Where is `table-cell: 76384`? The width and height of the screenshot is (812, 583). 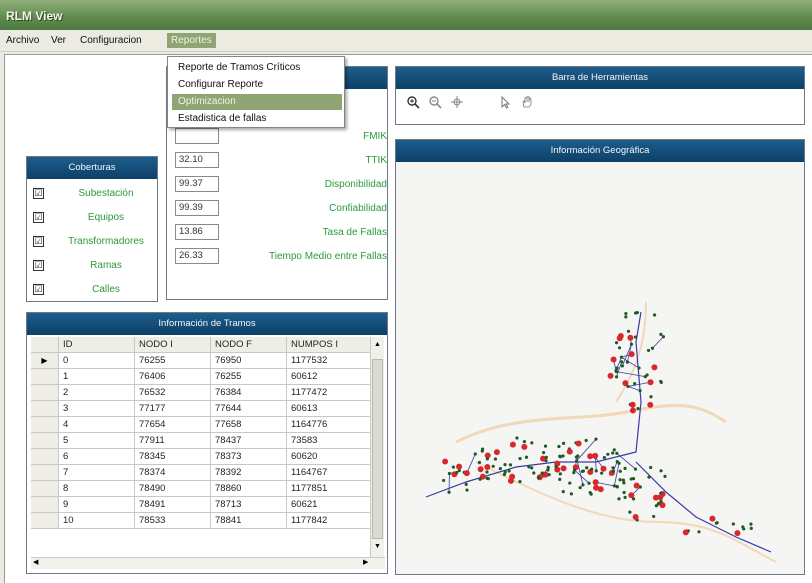 table-cell: 76384 is located at coordinates (249, 393).